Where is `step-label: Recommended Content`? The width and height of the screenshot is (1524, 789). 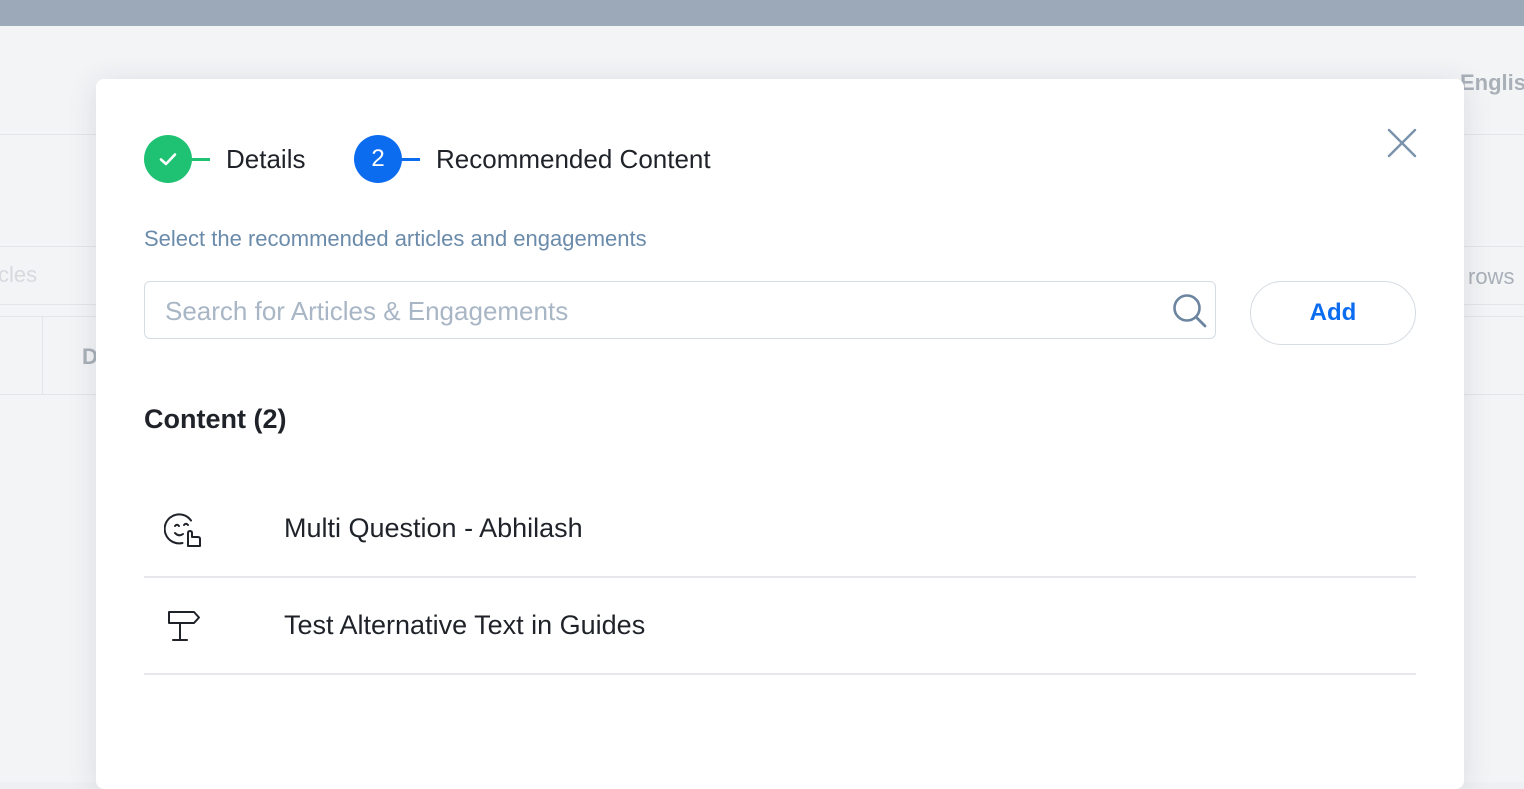 step-label: Recommended Content is located at coordinates (573, 158).